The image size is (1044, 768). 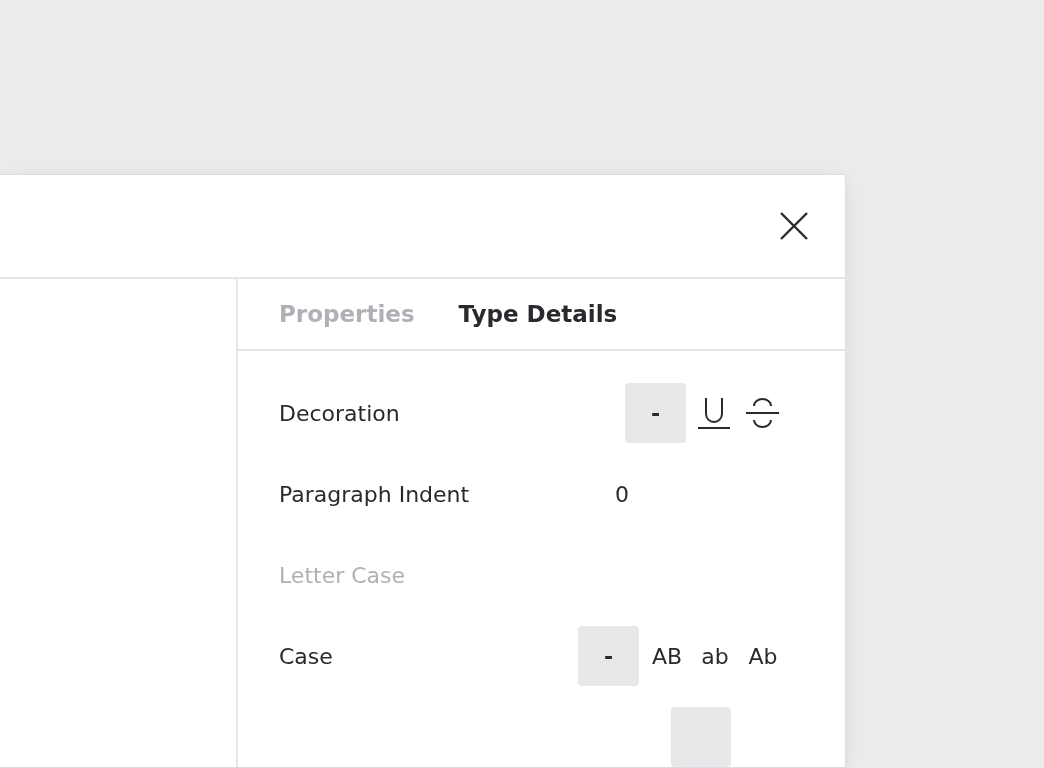 What do you see at coordinates (655, 413) in the screenshot?
I see `decoration-option: -` at bounding box center [655, 413].